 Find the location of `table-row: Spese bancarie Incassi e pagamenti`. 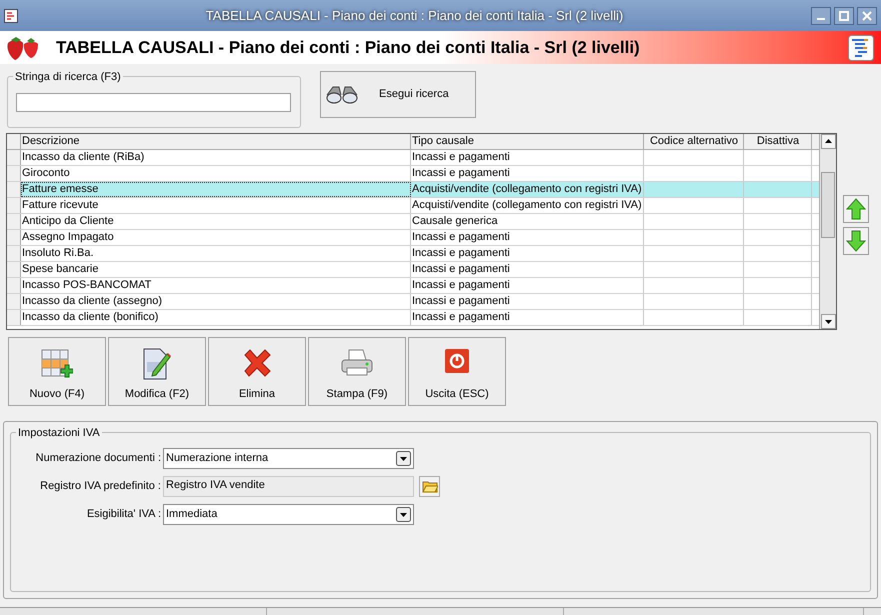

table-row: Spese bancarie Incassi e pagamenti is located at coordinates (413, 270).